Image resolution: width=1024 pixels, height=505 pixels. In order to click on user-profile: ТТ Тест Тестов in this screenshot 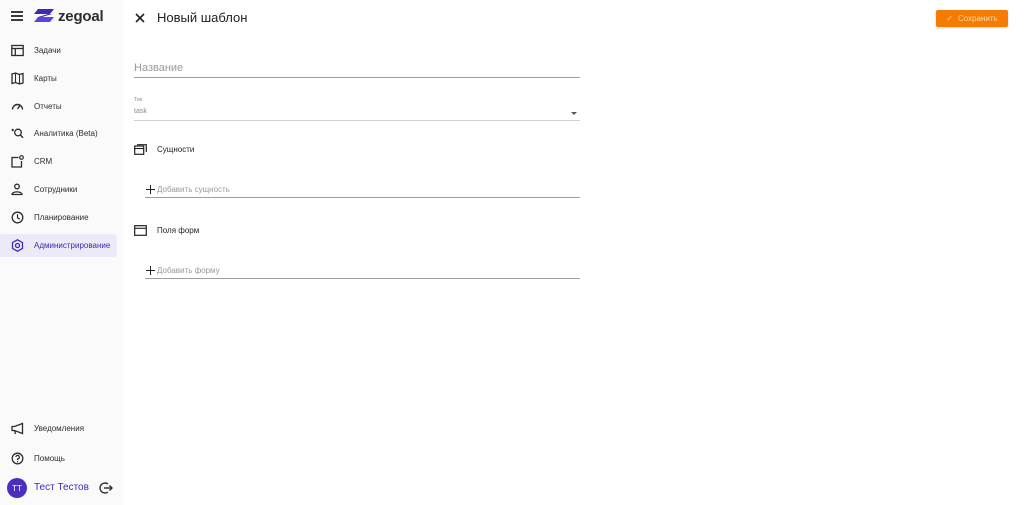, I will do `click(61, 488)`.